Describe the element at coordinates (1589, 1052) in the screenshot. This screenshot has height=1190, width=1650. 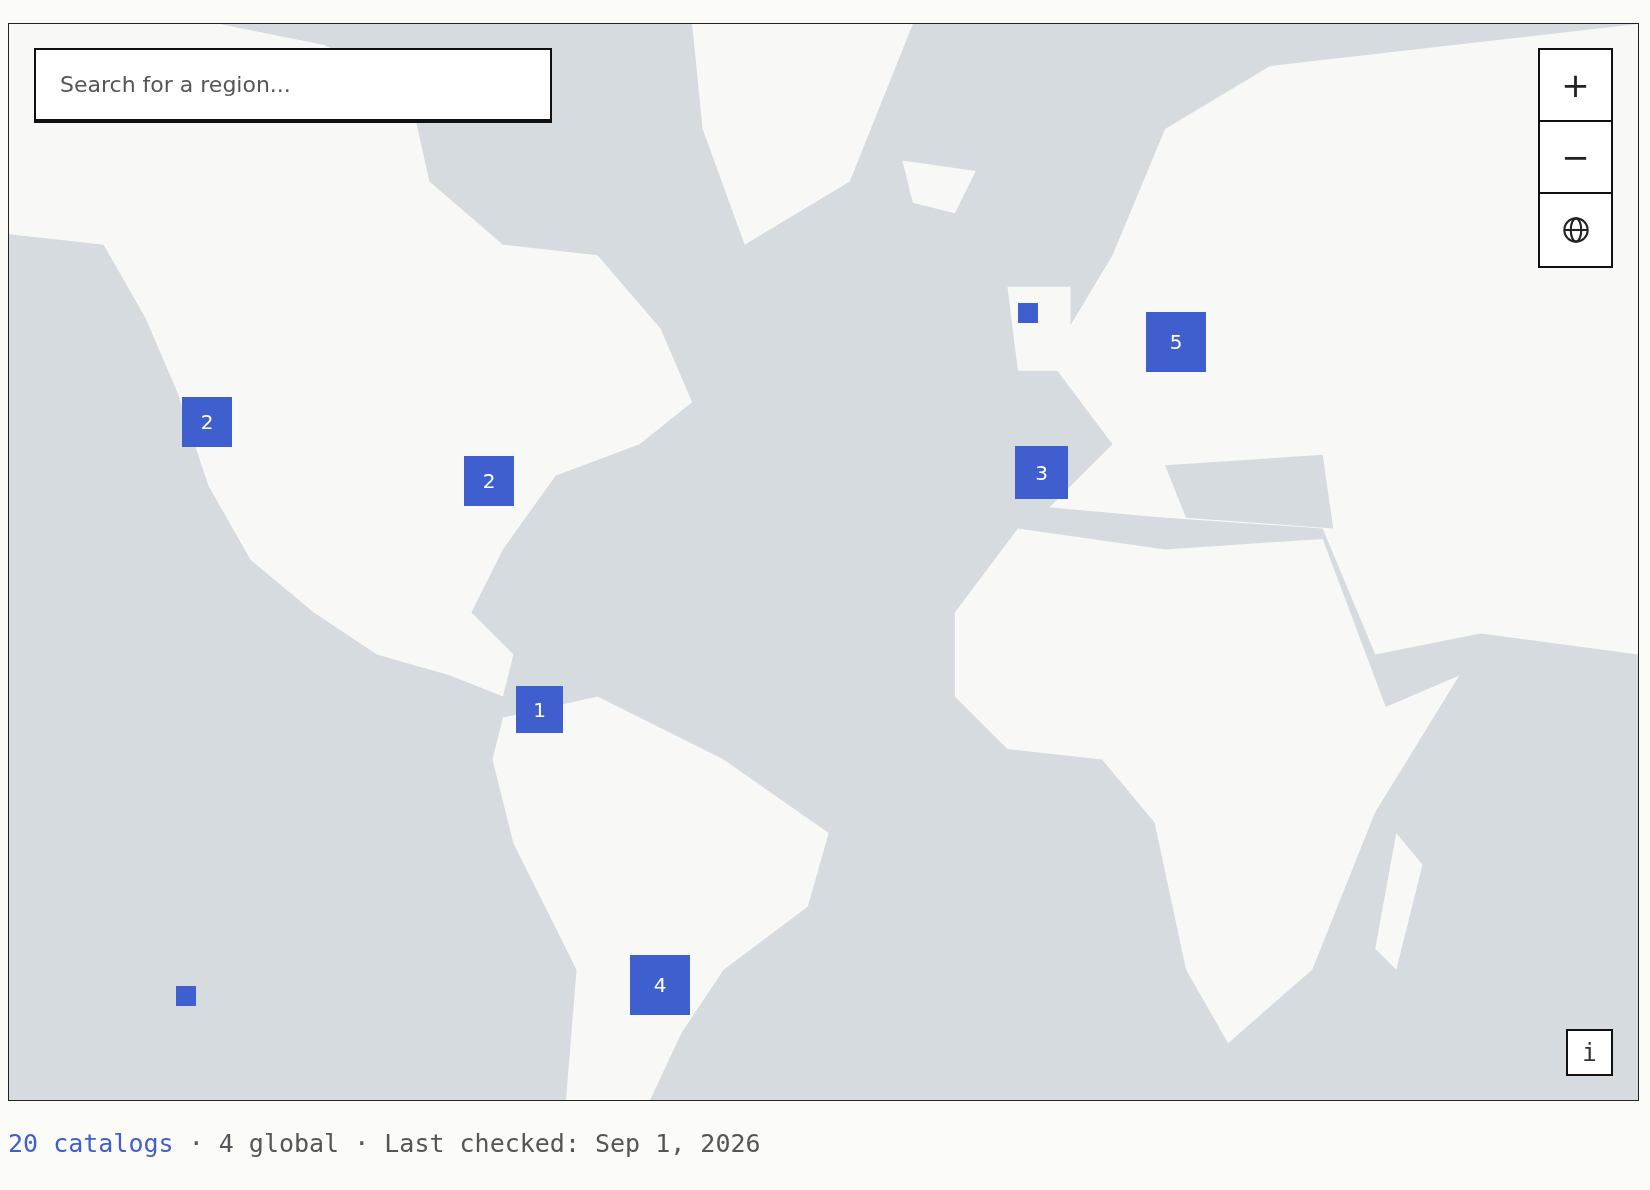
I see `info-button: i` at that location.